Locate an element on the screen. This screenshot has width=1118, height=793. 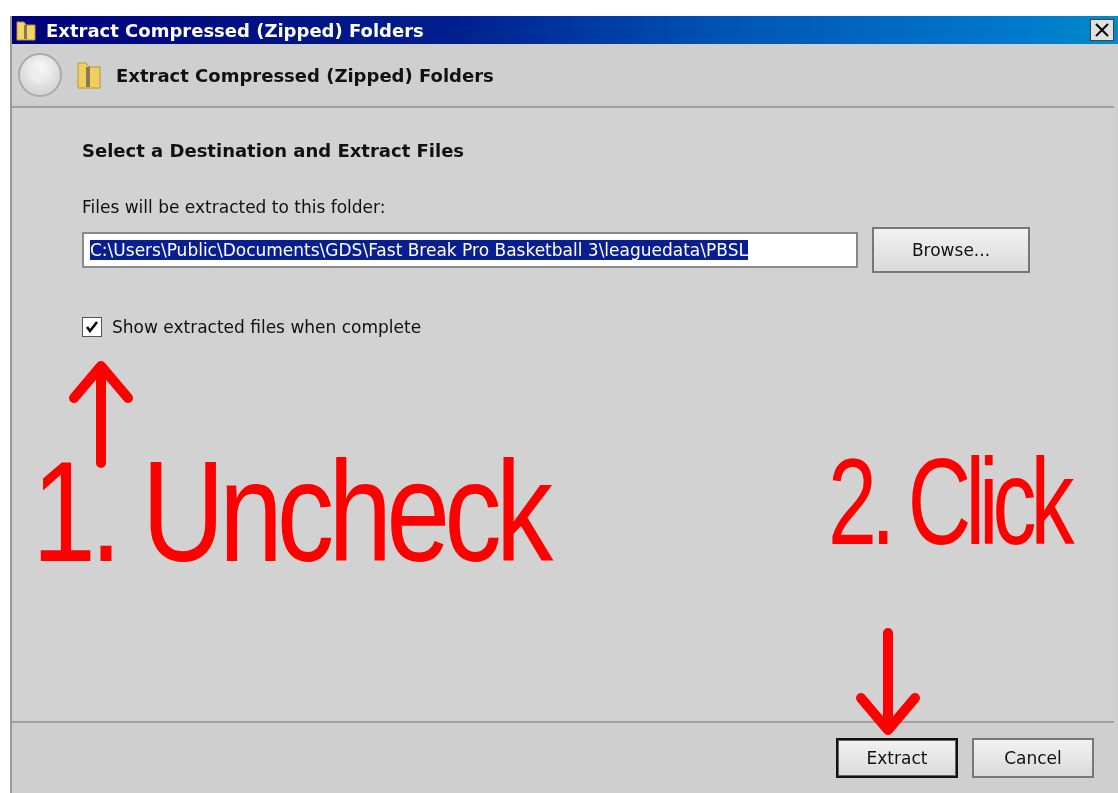
close-button is located at coordinates (1102, 30).